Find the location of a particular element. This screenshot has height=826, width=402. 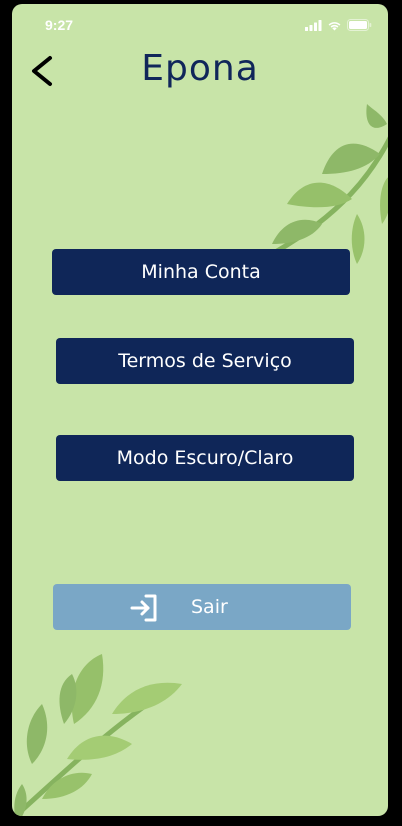

my-account-button: Minha Conta is located at coordinates (201, 272).